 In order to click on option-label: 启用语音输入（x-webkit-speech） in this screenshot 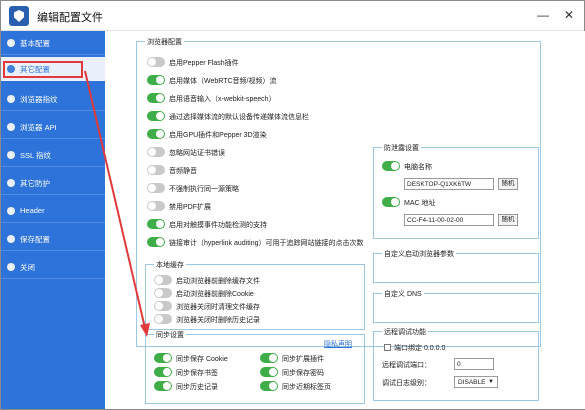, I will do `click(222, 99)`.